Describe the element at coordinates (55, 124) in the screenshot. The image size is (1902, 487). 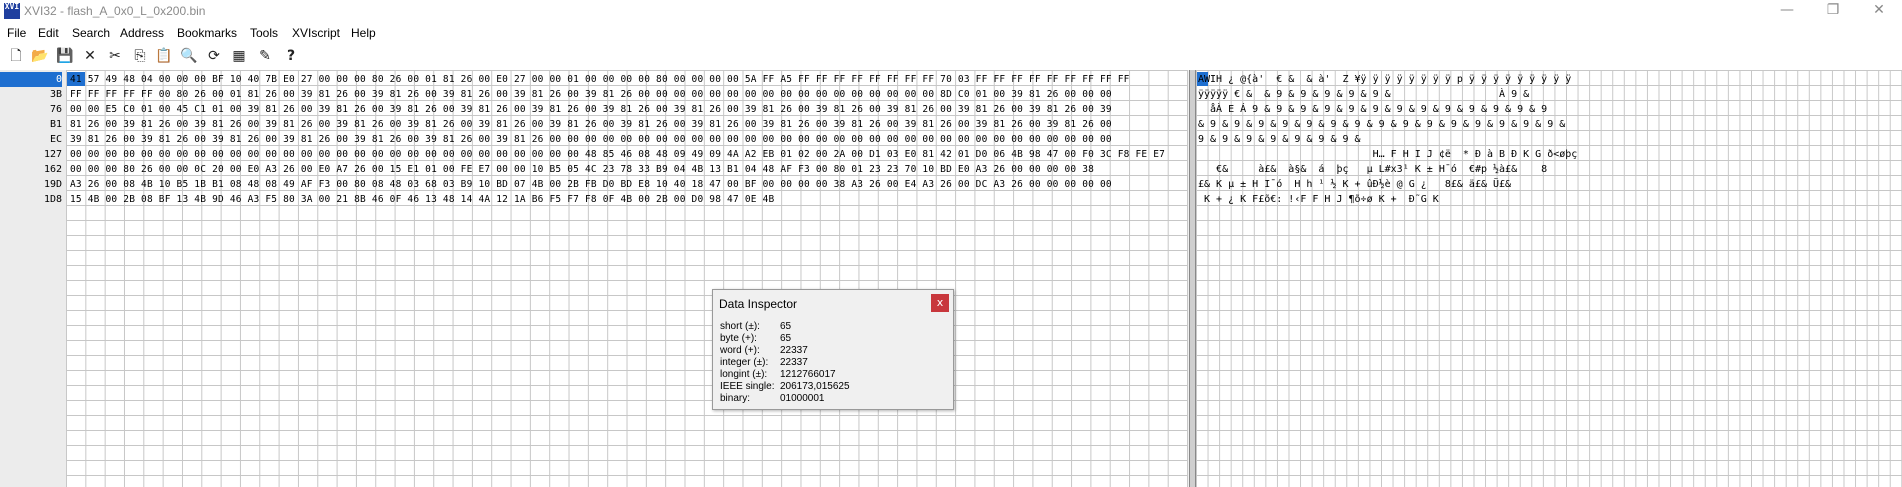
I see `address-label: B1` at that location.